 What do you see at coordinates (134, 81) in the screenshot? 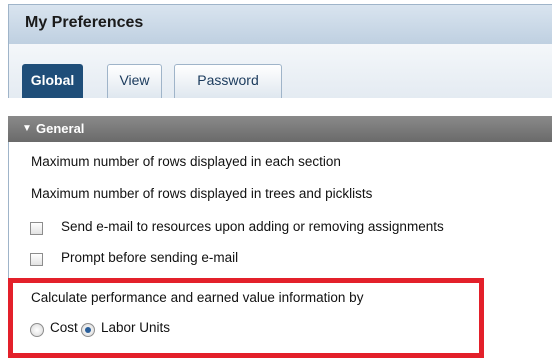
I see `tab-view: View` at bounding box center [134, 81].